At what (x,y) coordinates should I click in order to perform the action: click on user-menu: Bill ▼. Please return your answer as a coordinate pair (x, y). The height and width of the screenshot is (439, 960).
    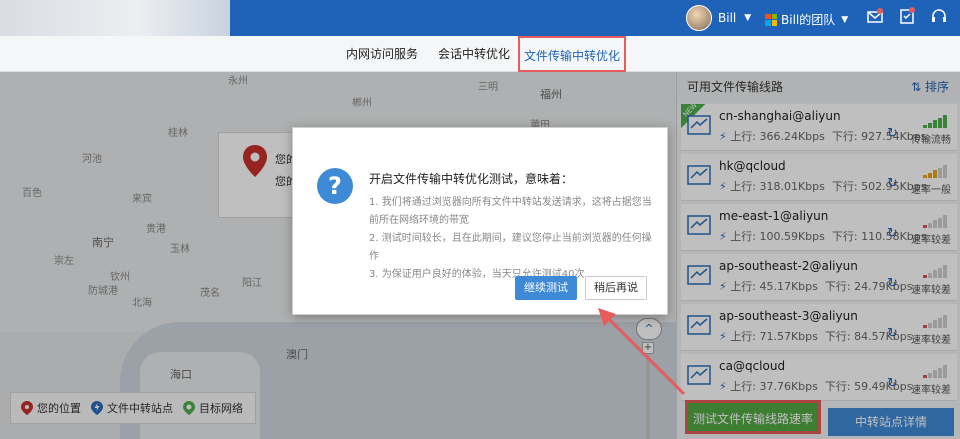
    Looking at the image, I should click on (718, 18).